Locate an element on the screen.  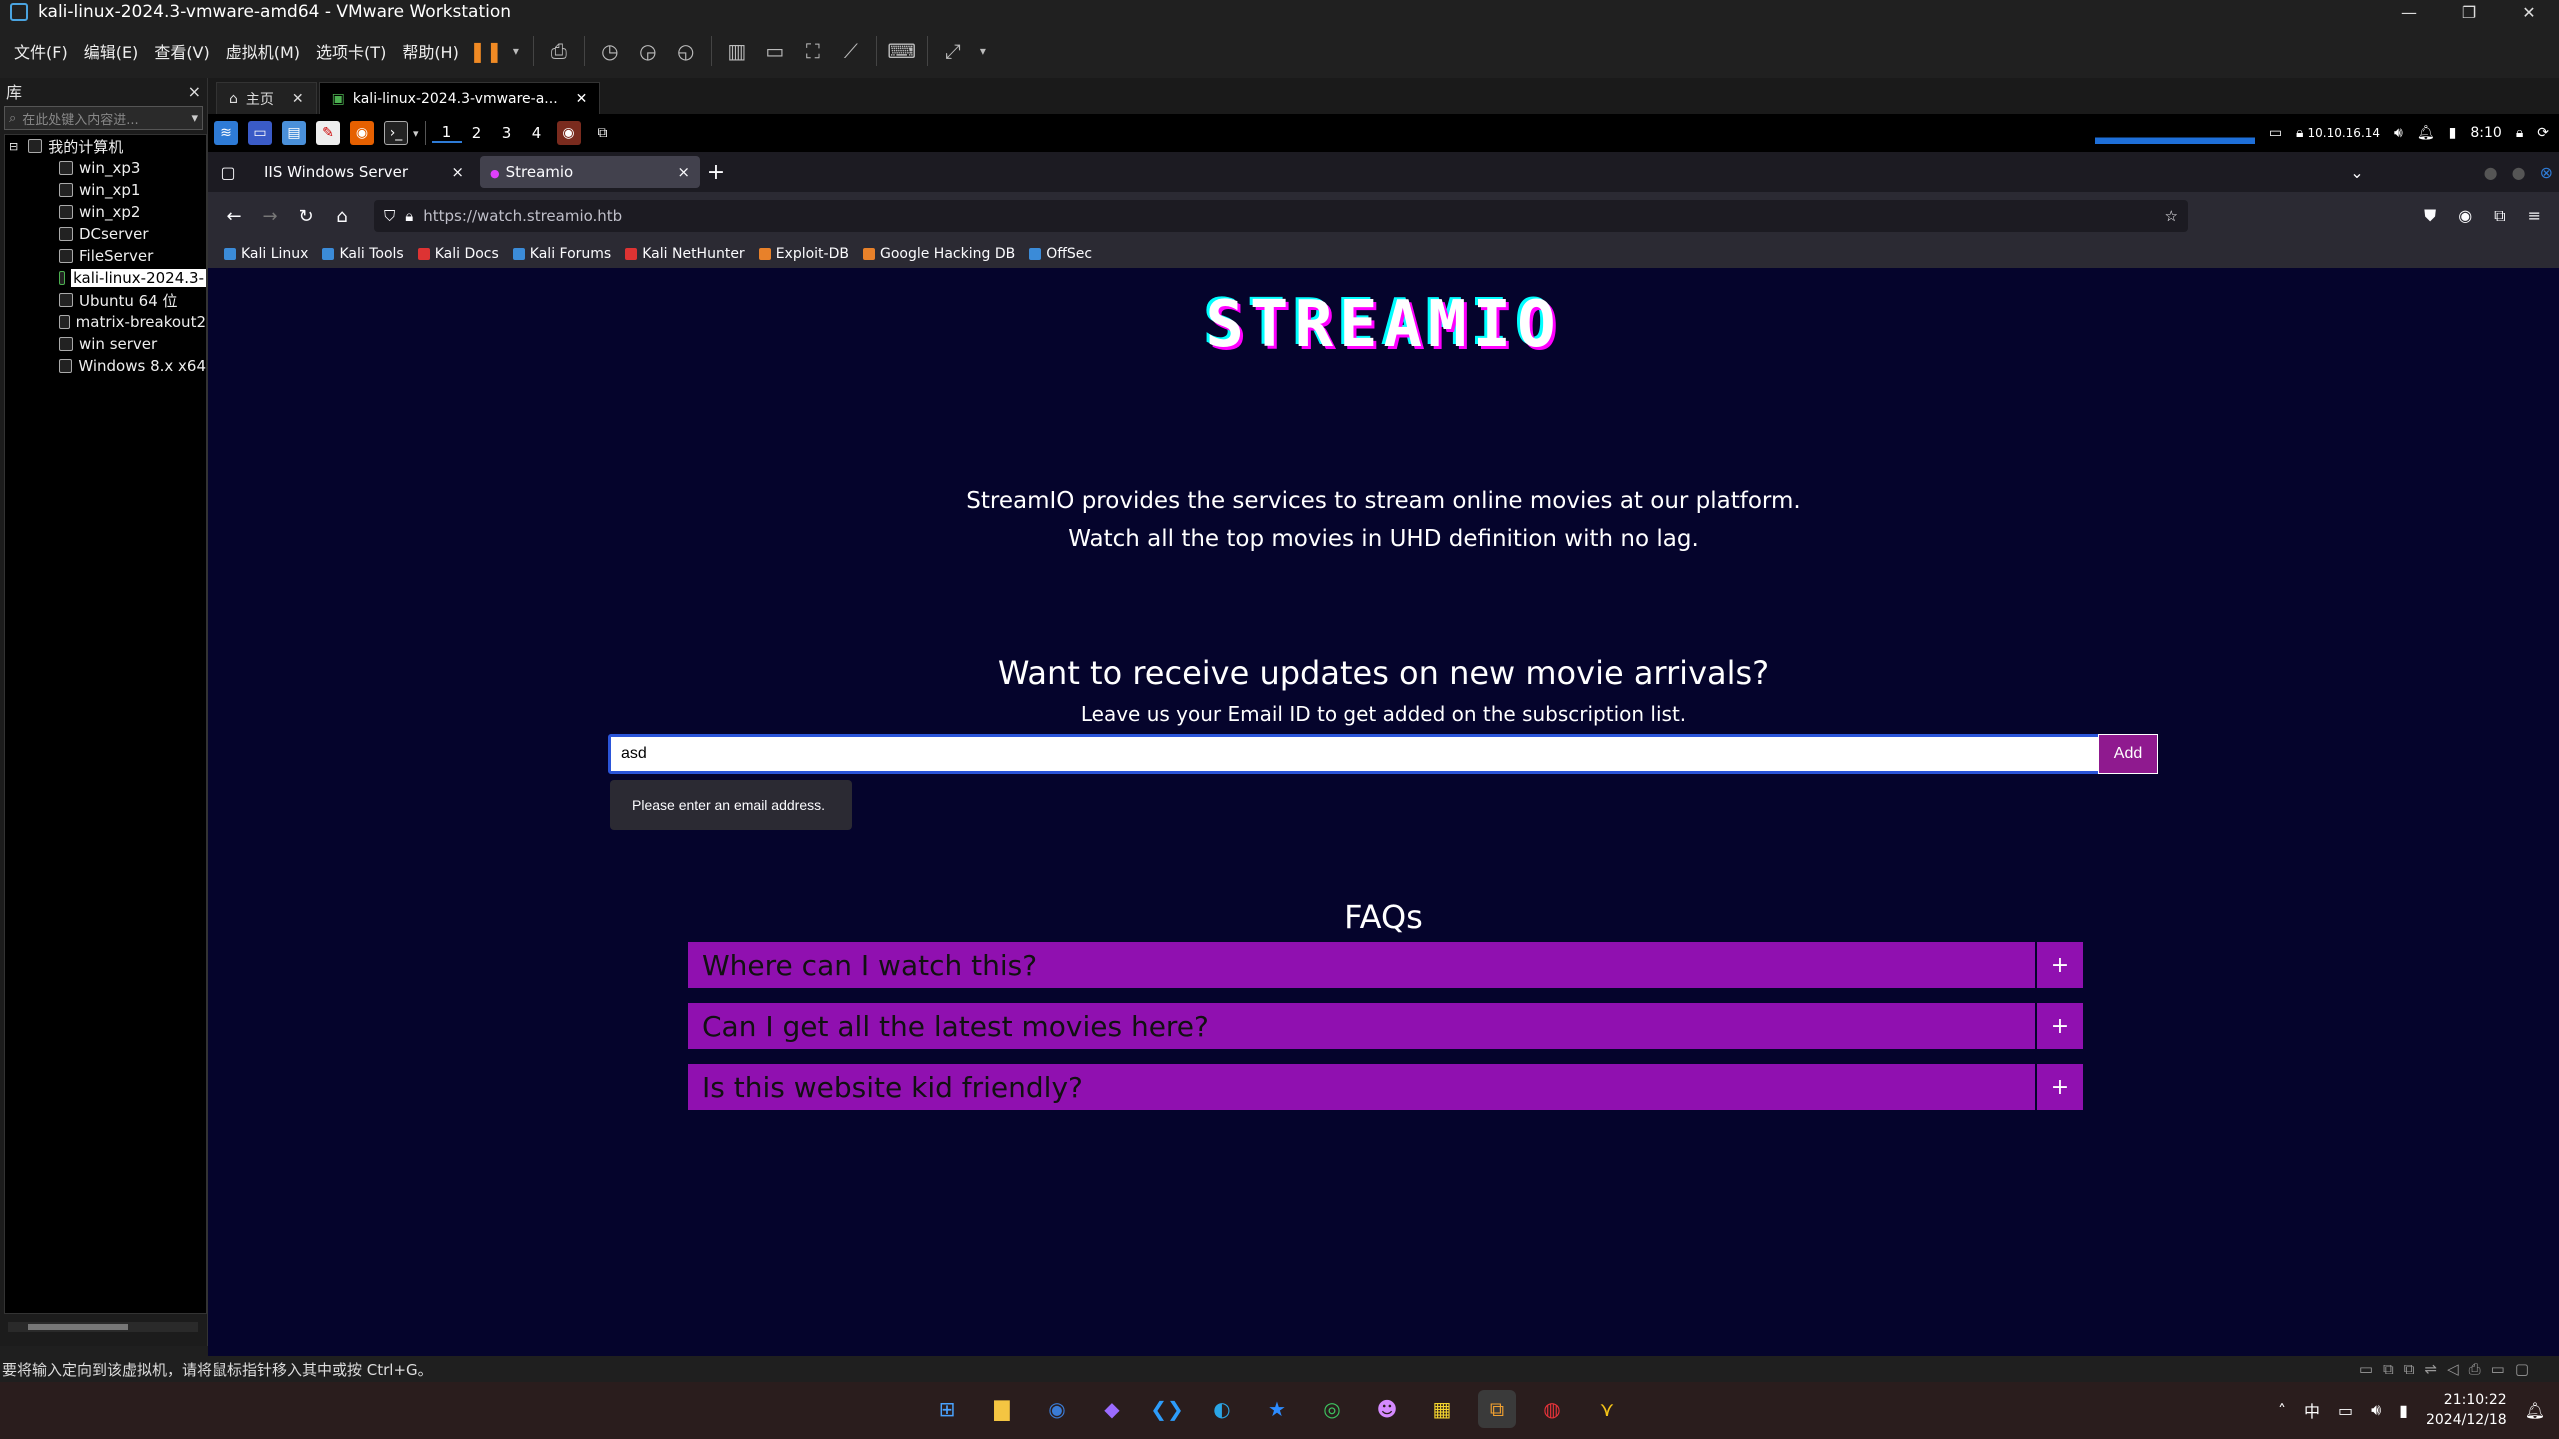
network-adapter-2-icon: ⧉ is located at coordinates (2409, 1369).